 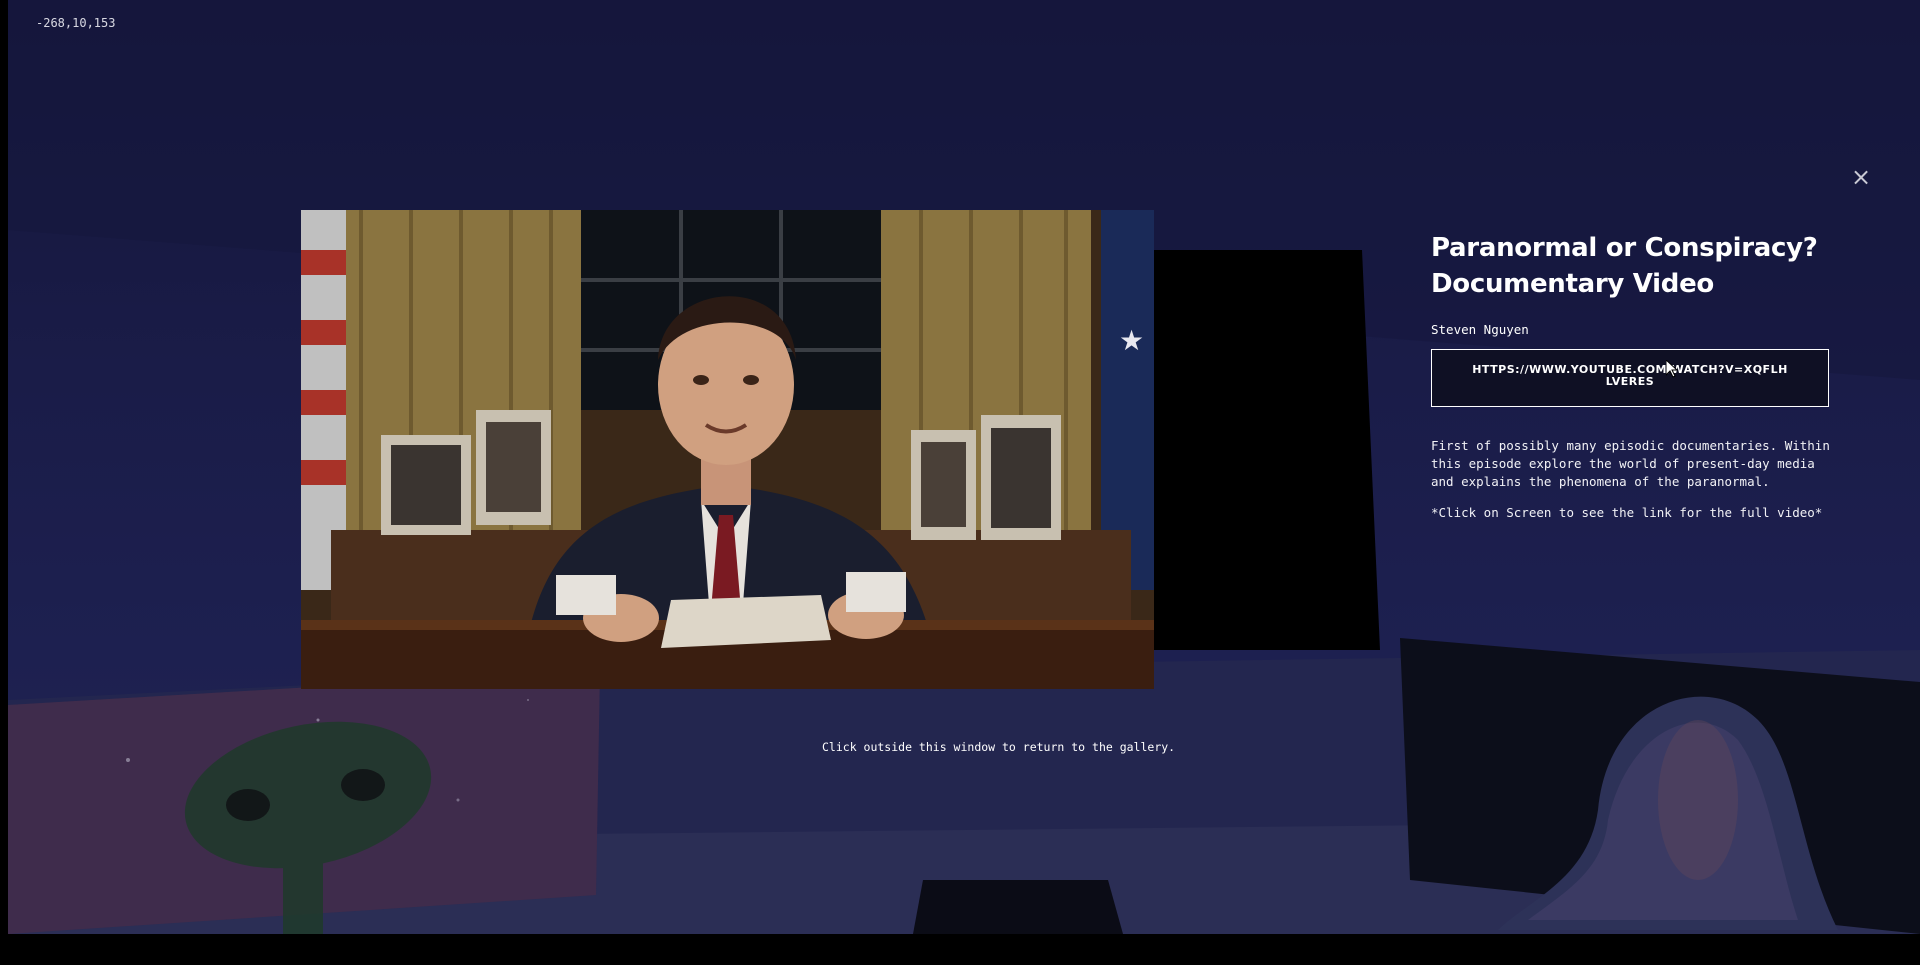 I want to click on mouse-pointer-icon, so click(x=1672, y=369).